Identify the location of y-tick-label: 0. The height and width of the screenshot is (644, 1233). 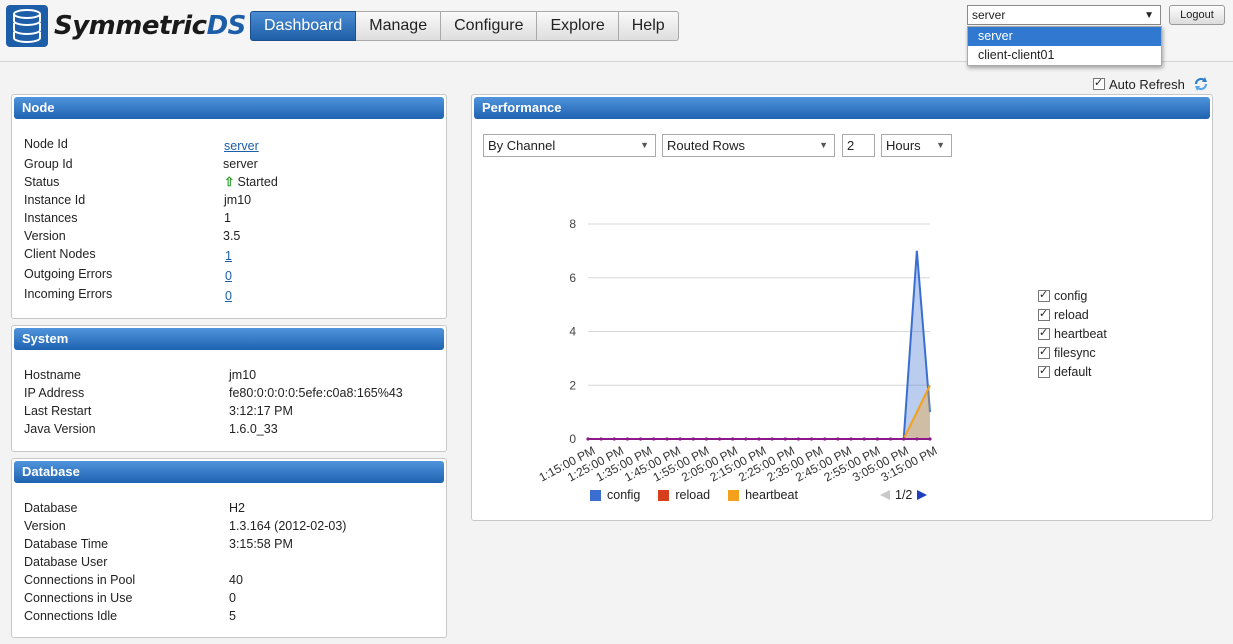
(572, 439).